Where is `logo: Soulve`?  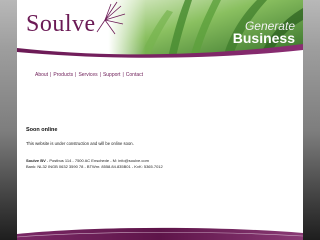
logo: Soulve is located at coordinates (61, 24).